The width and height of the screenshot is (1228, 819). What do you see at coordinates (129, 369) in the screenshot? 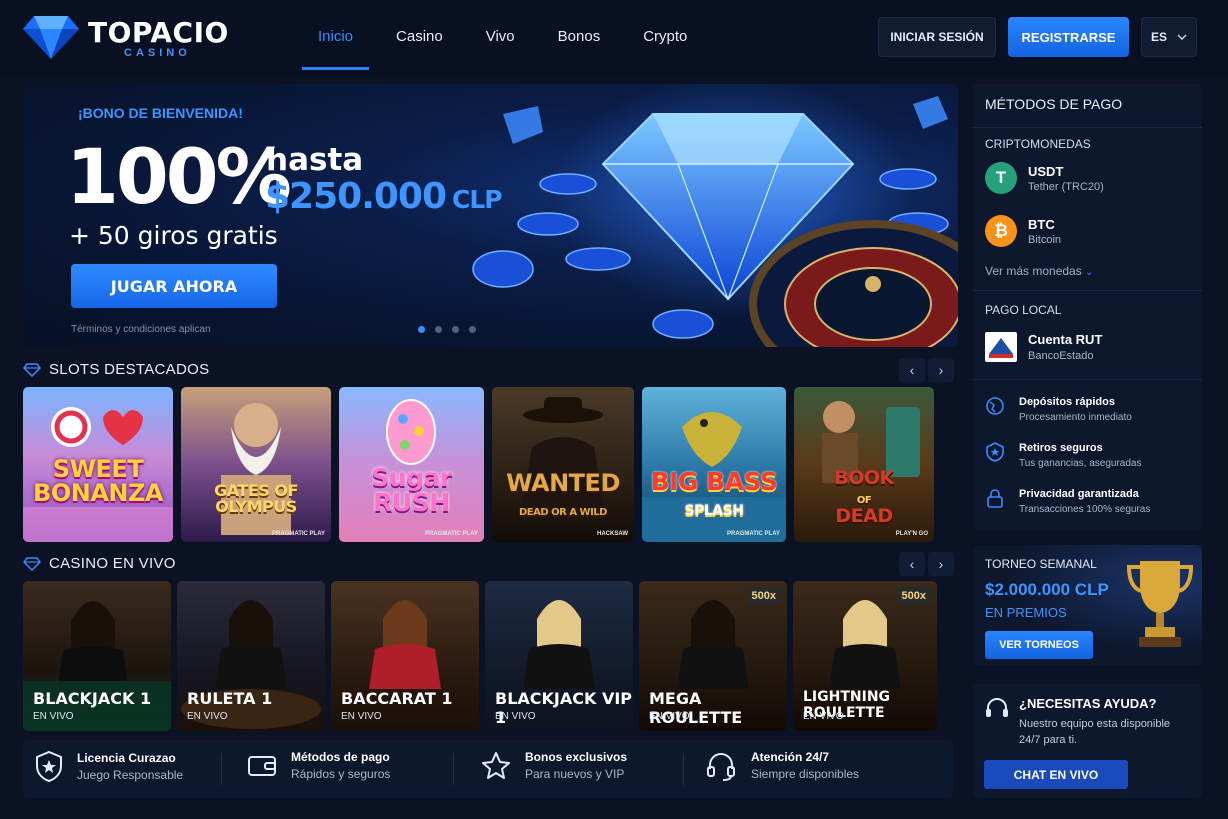
I see `slots-title-text: SLOTS DESTACADOS` at bounding box center [129, 369].